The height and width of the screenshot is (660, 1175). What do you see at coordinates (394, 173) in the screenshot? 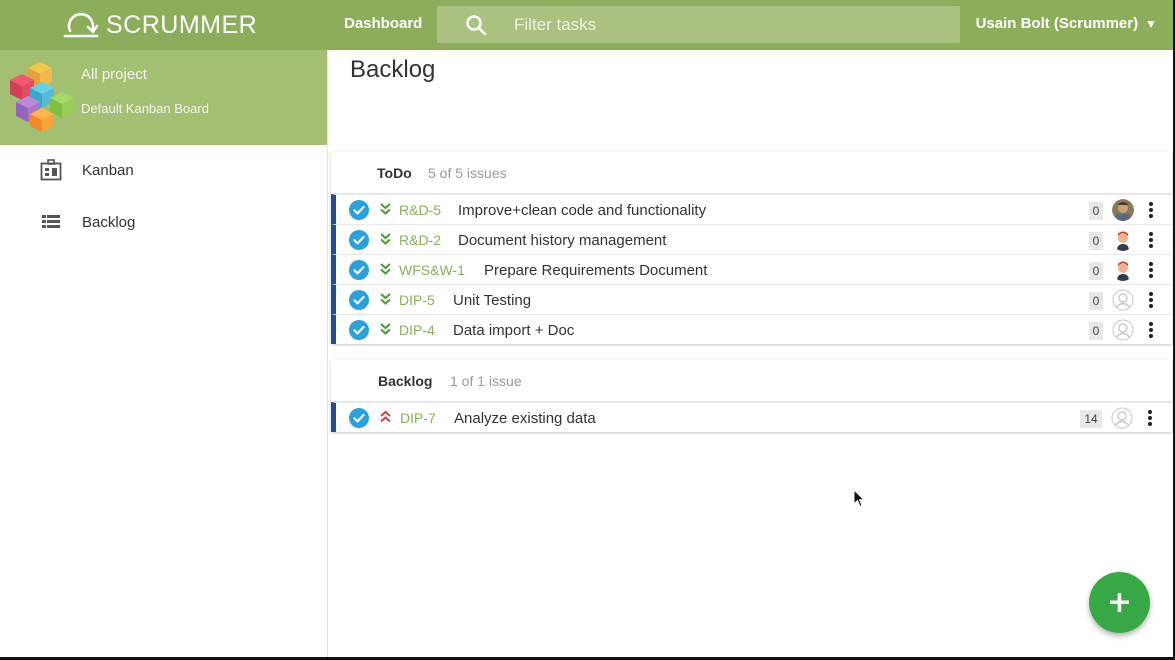
I see `section-title: ToDo` at bounding box center [394, 173].